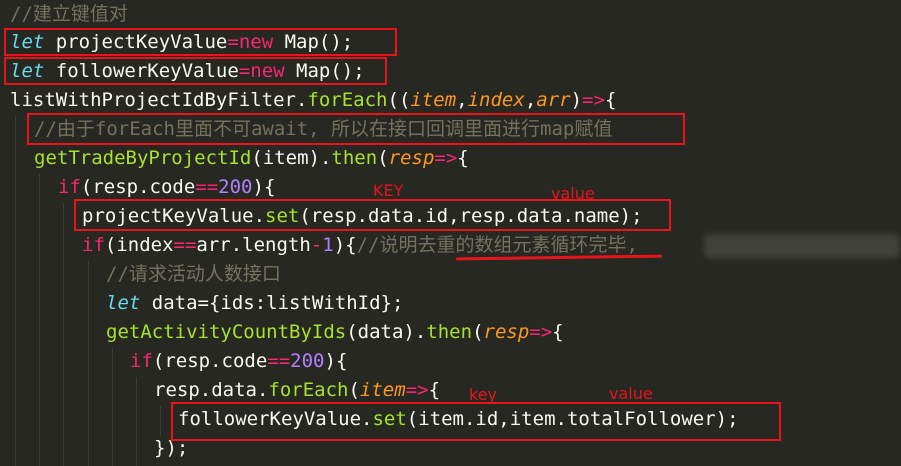 This screenshot has height=466, width=901. Describe the element at coordinates (553, 100) in the screenshot. I see `parameter-token: arr` at that location.